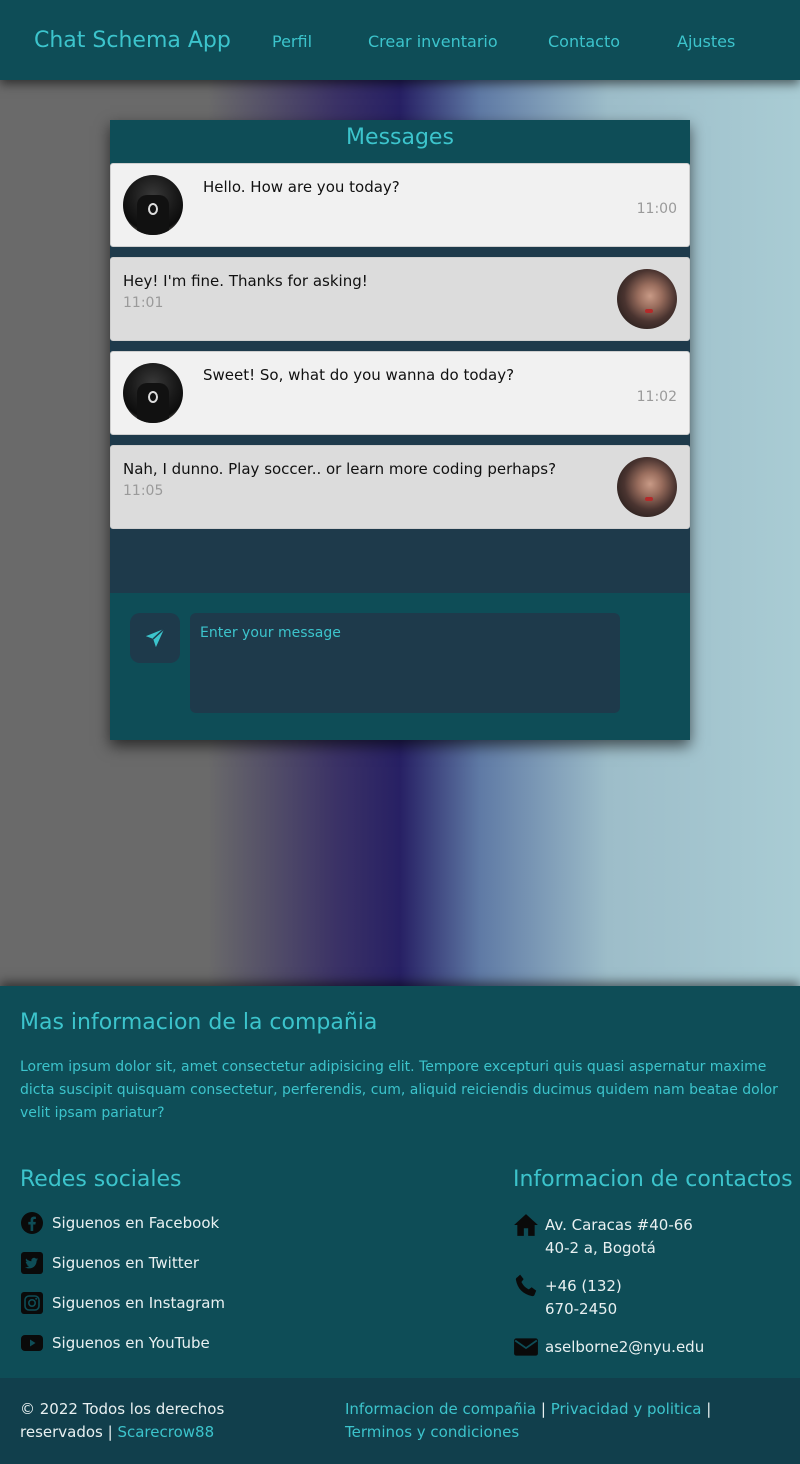 Image resolution: width=800 pixels, height=1464 pixels. Describe the element at coordinates (625, 1347) in the screenshot. I see `email-address: aselborne2@nyu.edu` at that location.